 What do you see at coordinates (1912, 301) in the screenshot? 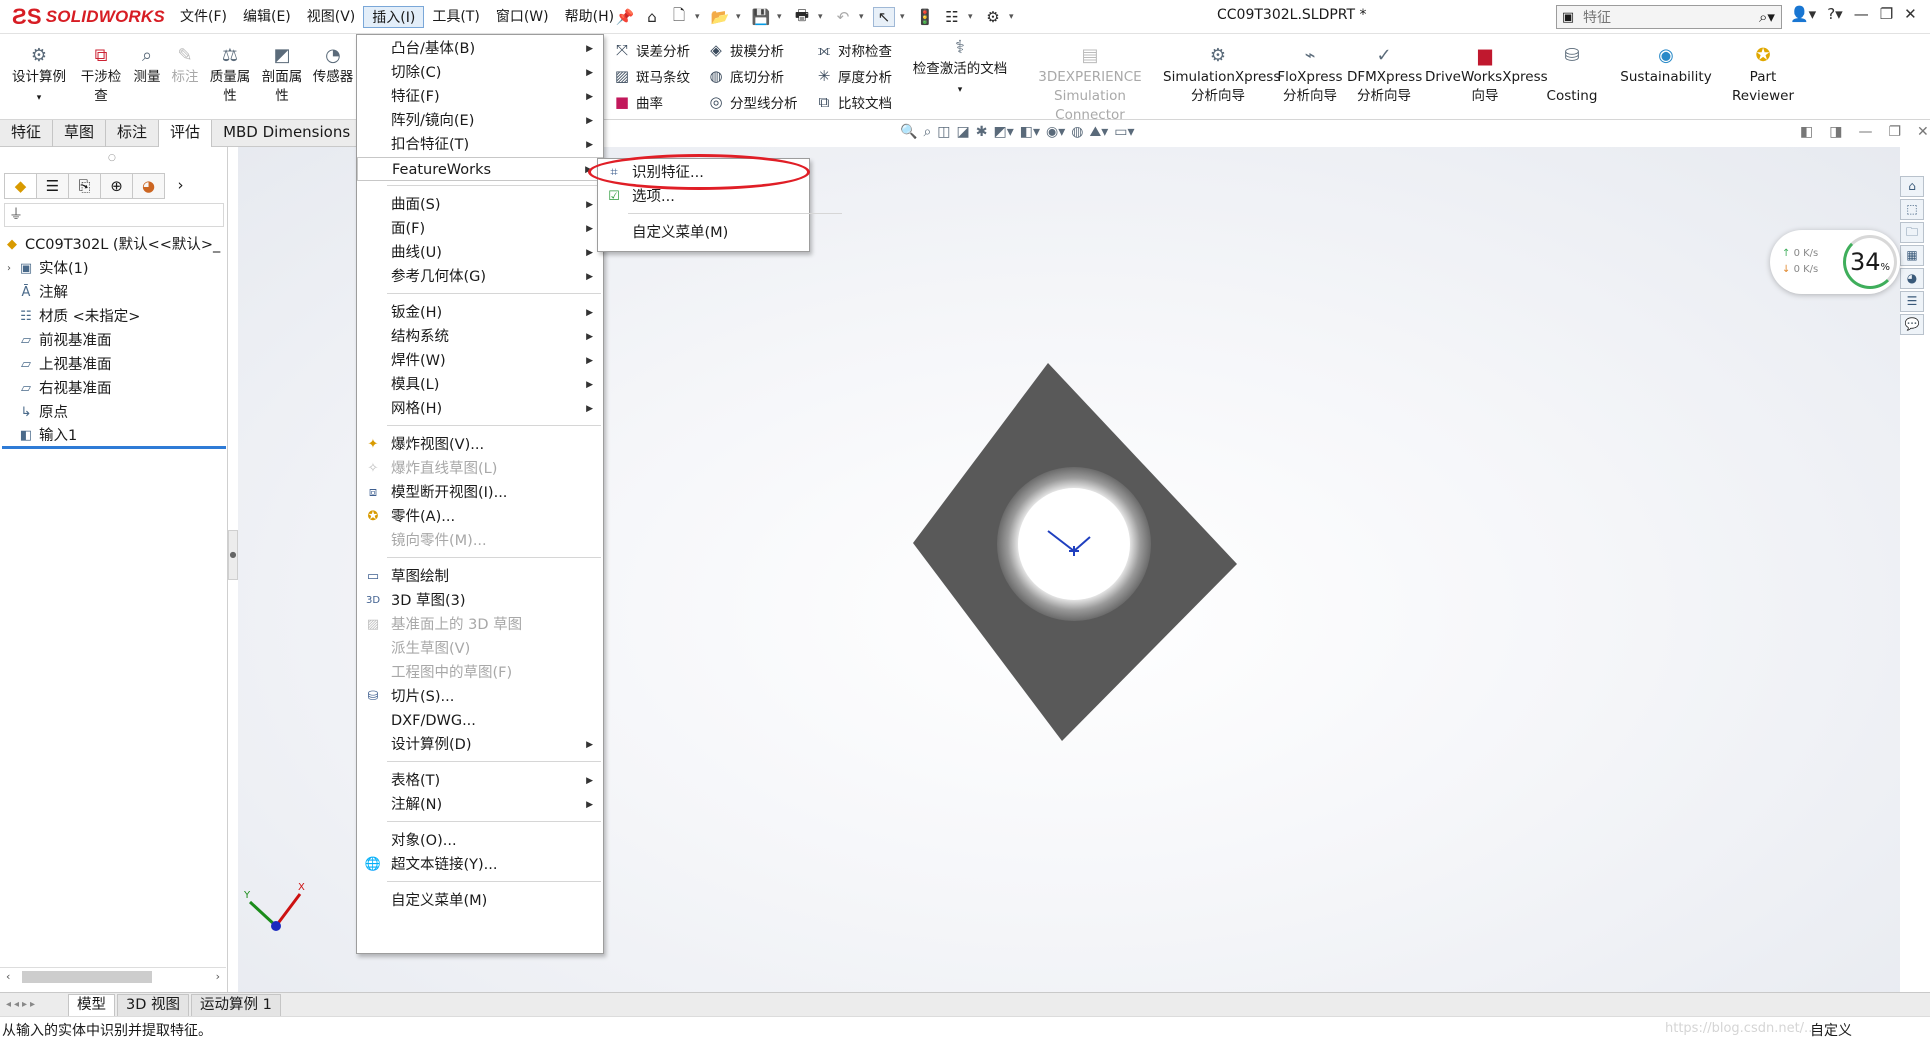
I see `custom-properties-icon: ☰` at bounding box center [1912, 301].